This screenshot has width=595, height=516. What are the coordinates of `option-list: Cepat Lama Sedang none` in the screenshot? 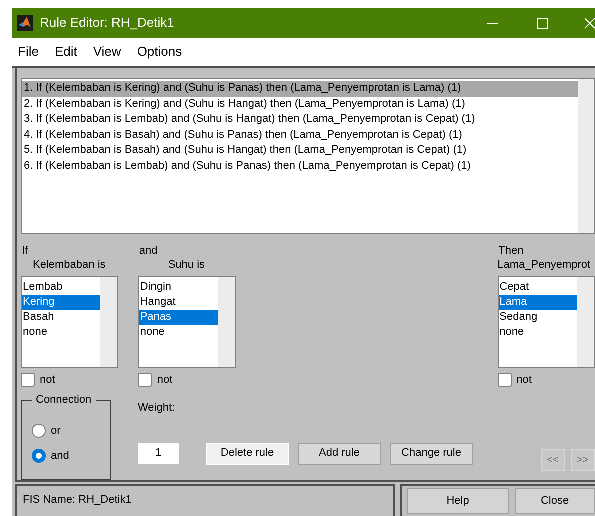 It's located at (546, 322).